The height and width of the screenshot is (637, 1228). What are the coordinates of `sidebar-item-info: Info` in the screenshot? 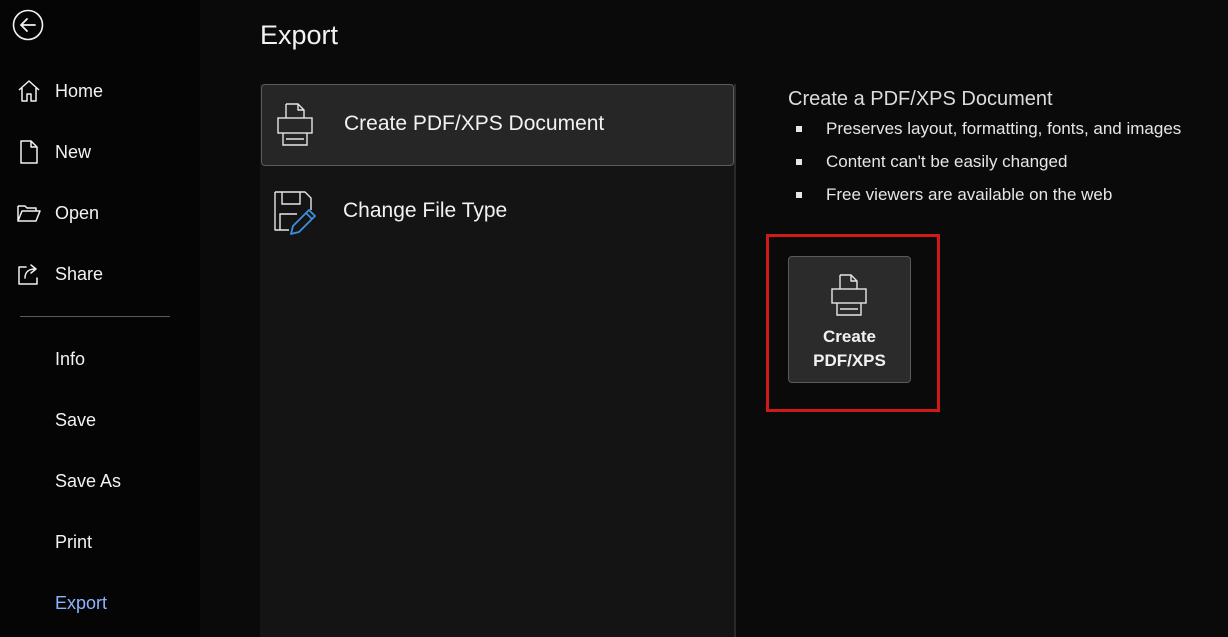 It's located at (100, 359).